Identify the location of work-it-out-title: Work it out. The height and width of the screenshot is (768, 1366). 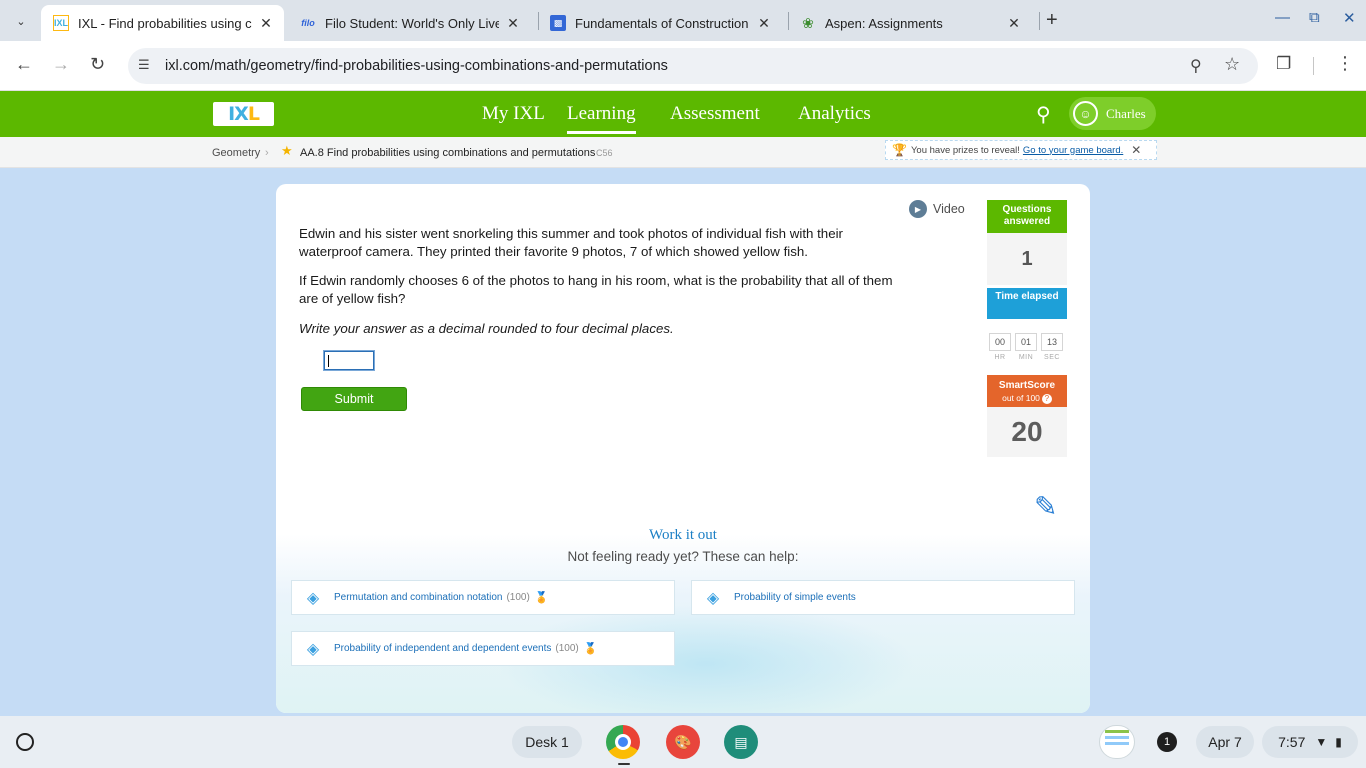
(683, 535).